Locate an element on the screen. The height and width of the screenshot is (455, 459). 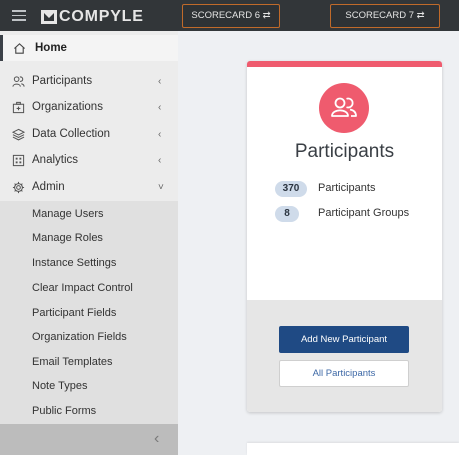
scorecard-7-button: SCORECARD 7 ⇄ is located at coordinates (385, 16).